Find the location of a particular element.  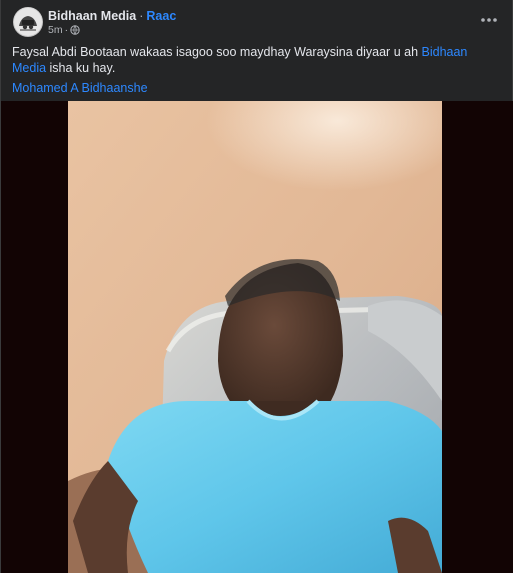

avatar is located at coordinates (28, 22).